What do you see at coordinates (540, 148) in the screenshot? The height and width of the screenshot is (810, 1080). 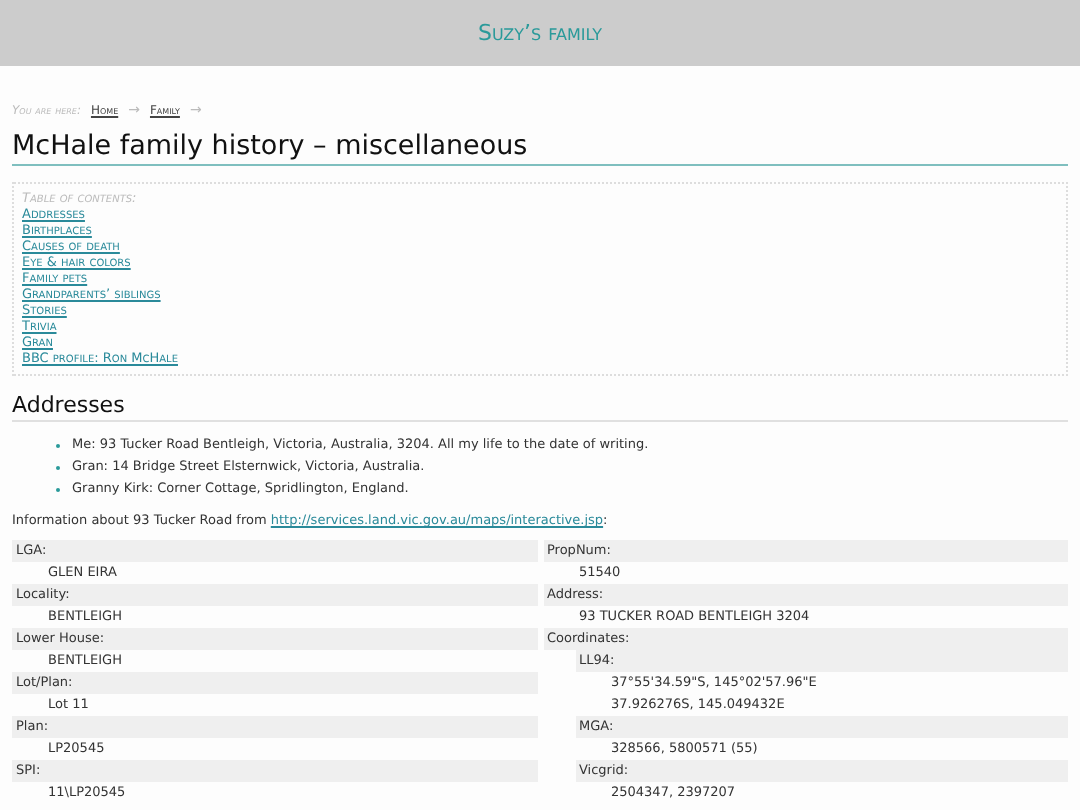 I see `page-title: McHale family history – miscellaneous` at bounding box center [540, 148].